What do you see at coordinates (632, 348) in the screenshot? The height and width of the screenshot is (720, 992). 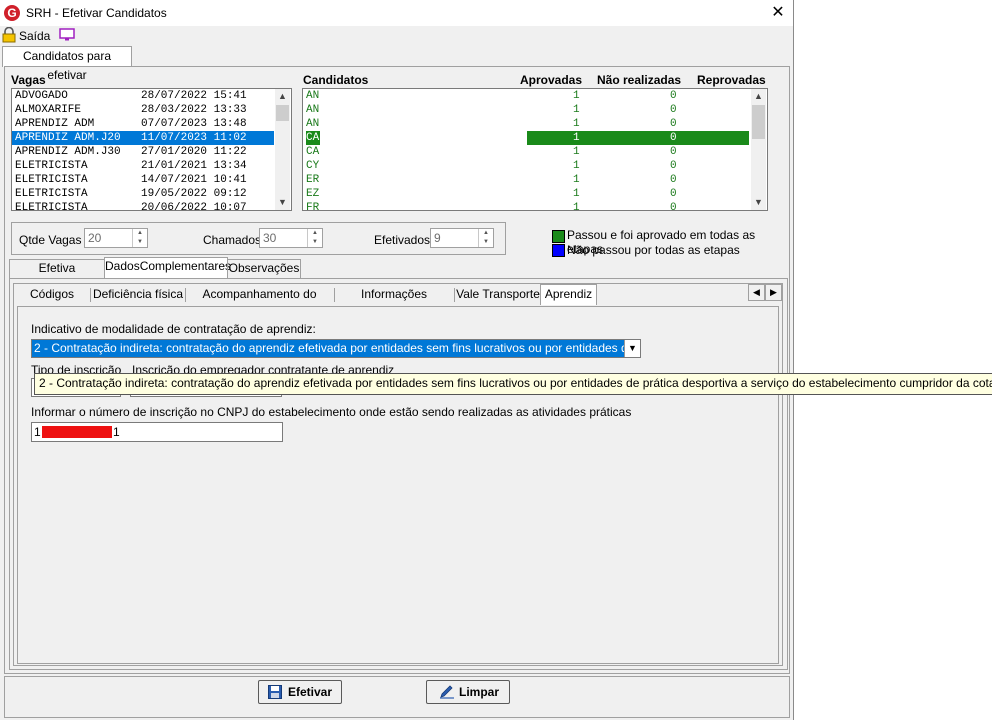 I see `chevron-down-icon: ▼` at bounding box center [632, 348].